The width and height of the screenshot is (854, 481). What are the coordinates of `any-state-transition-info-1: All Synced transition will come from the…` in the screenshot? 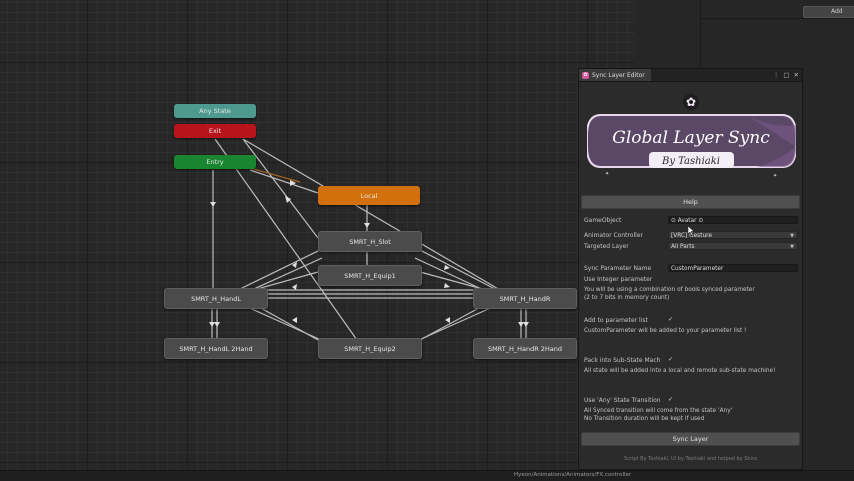 It's located at (658, 411).